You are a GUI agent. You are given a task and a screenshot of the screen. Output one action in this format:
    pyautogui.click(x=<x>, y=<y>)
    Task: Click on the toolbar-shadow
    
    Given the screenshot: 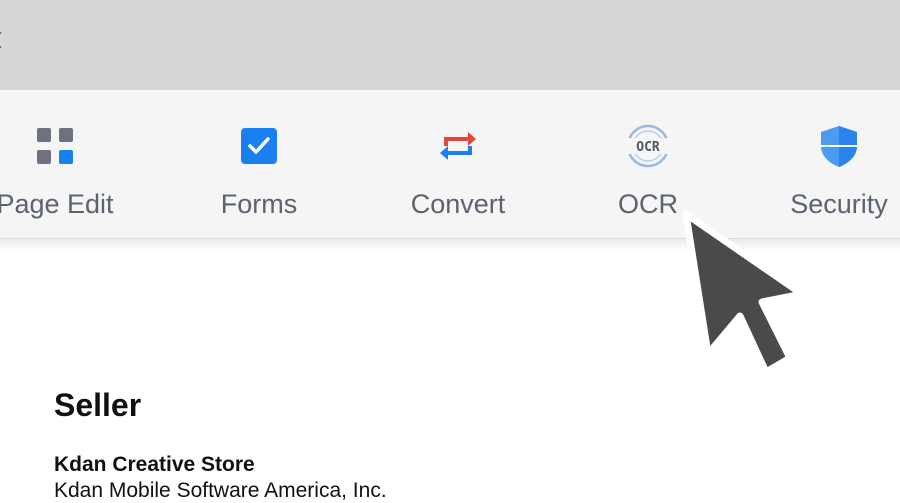 What is the action you would take?
    pyautogui.click(x=450, y=245)
    